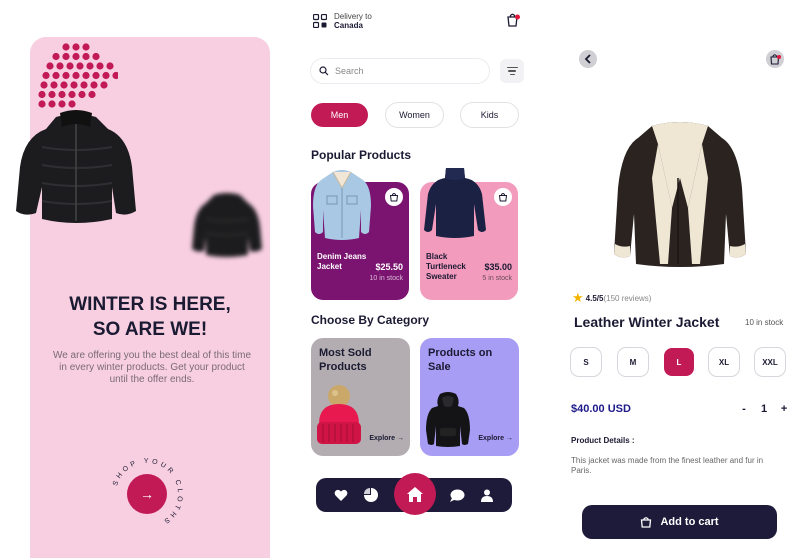 The width and height of the screenshot is (800, 558). I want to click on product-card-denim: Denim Jeans Jacket $25.50 10 in stock, so click(360, 235).